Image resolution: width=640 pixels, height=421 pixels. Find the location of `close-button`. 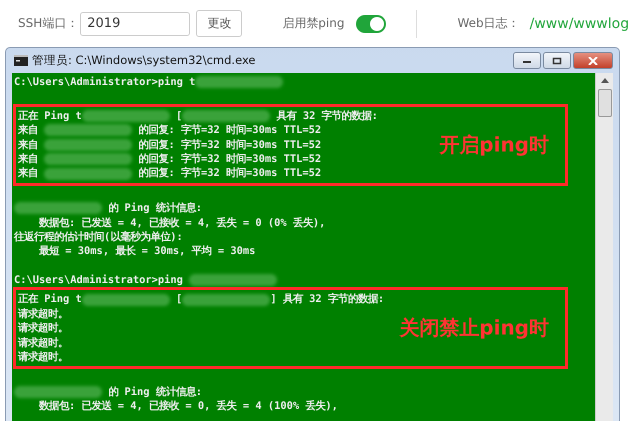

close-button is located at coordinates (593, 60).